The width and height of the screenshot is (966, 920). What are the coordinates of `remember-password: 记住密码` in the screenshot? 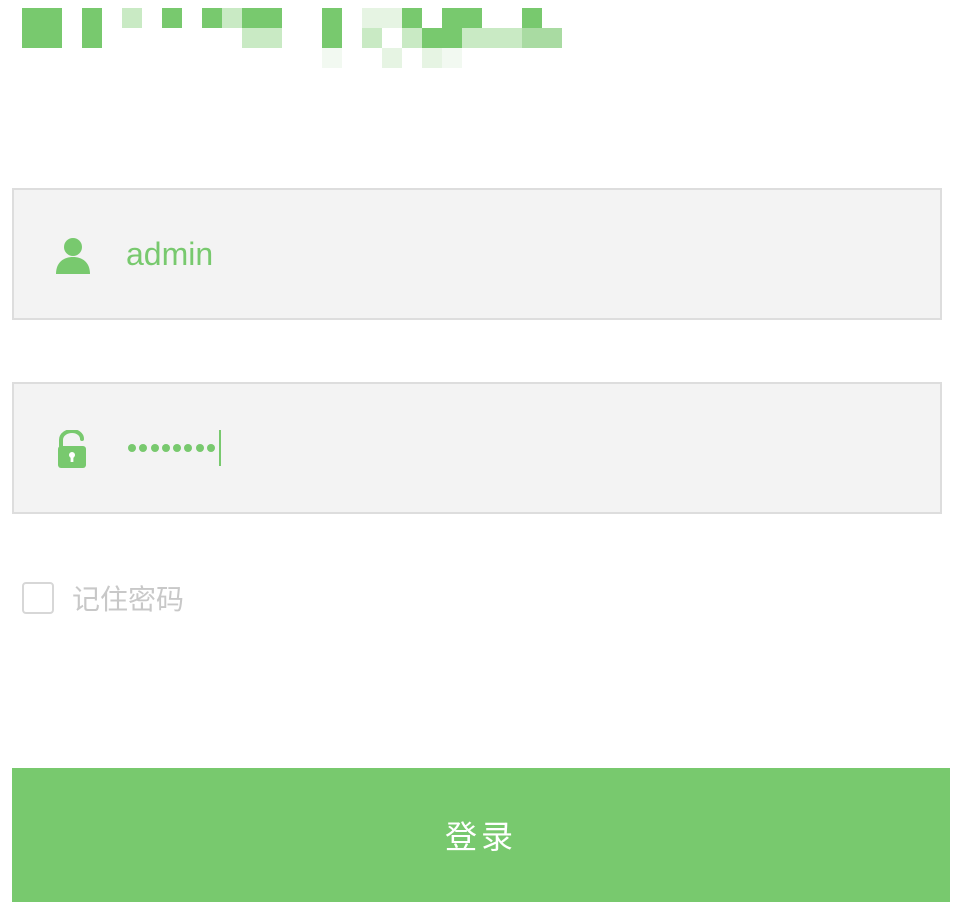 It's located at (103, 598).